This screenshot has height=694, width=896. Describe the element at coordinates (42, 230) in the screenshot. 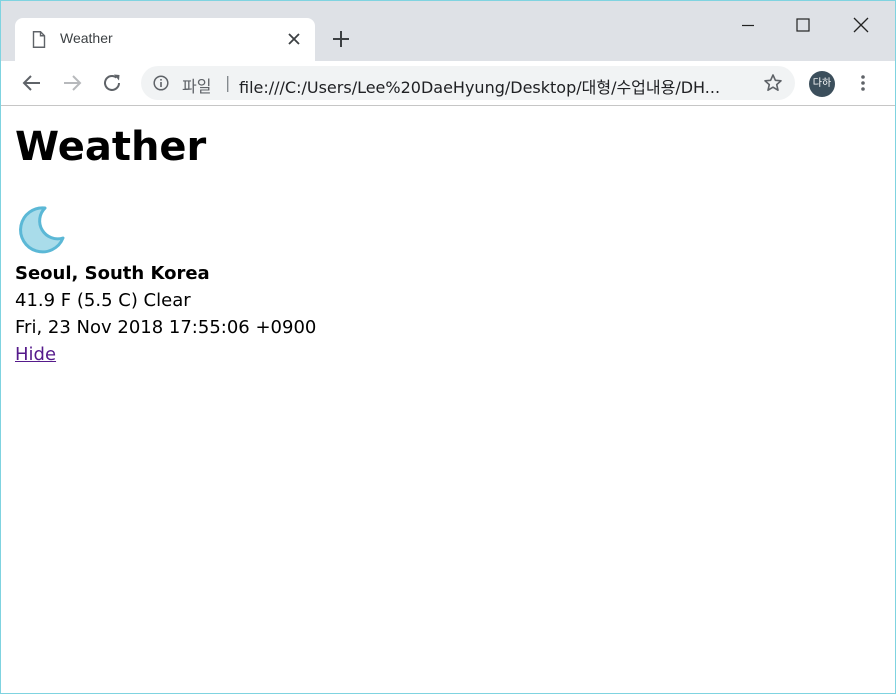

I see `moon-icon` at that location.